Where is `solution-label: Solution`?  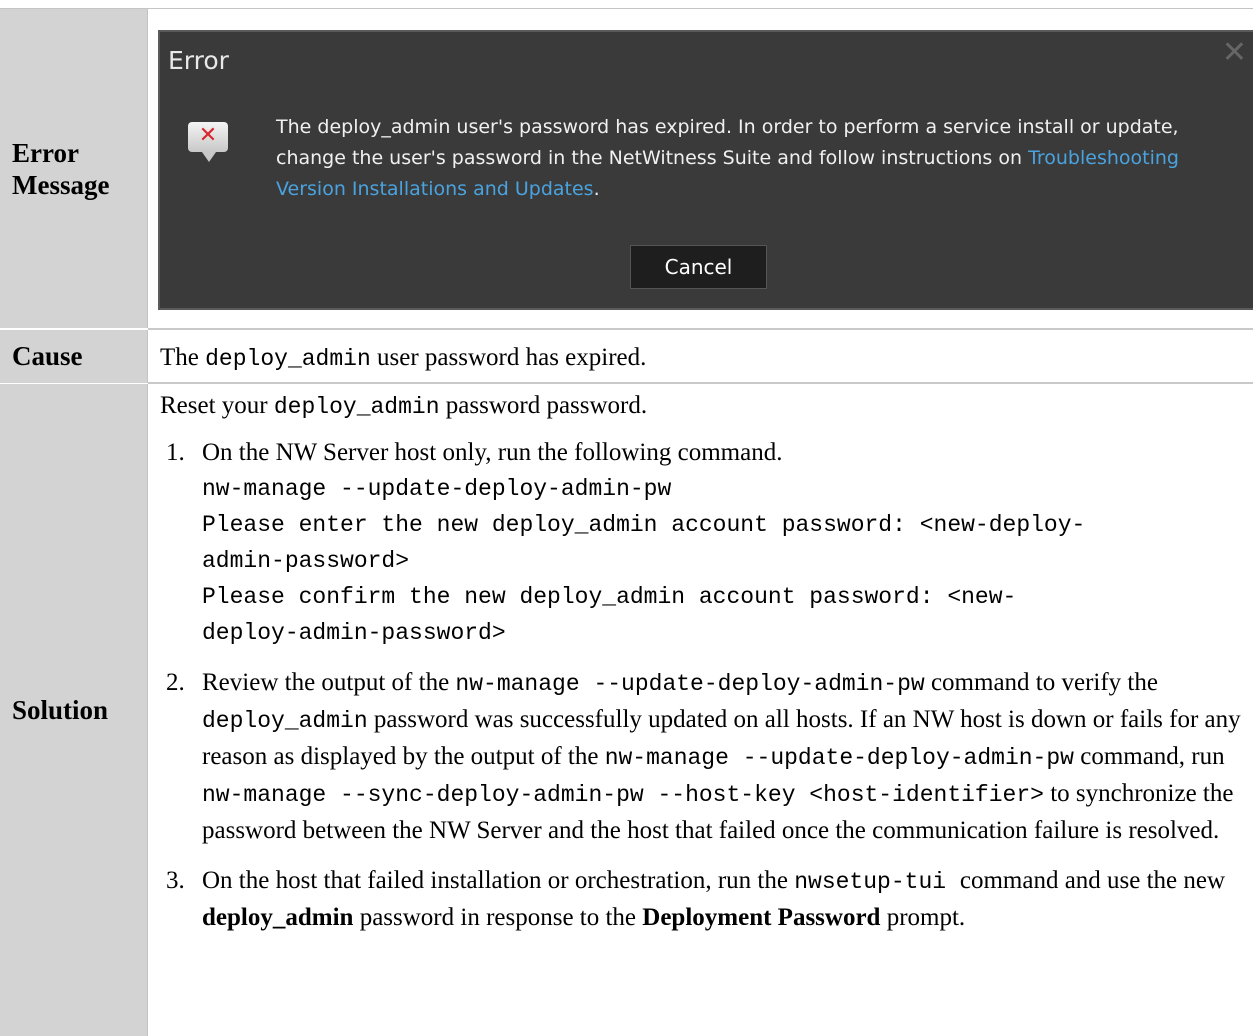 solution-label: Solution is located at coordinates (74, 710).